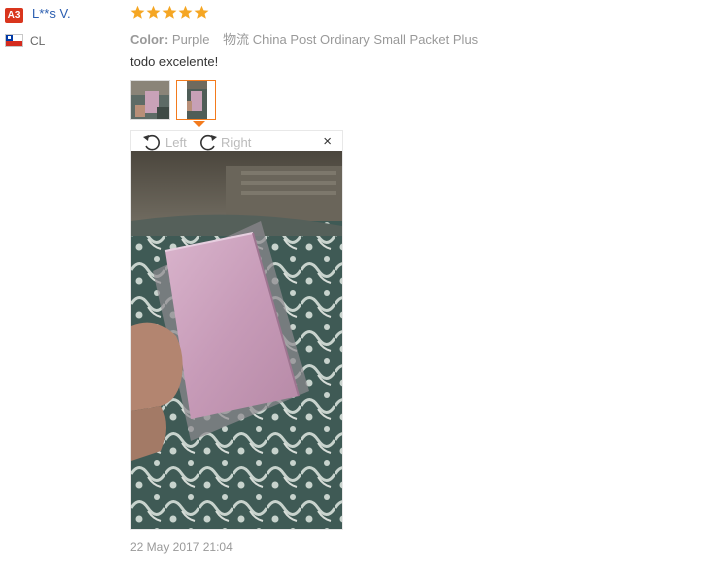 Image resolution: width=701 pixels, height=568 pixels. I want to click on rotate-left-button: Left, so click(164, 142).